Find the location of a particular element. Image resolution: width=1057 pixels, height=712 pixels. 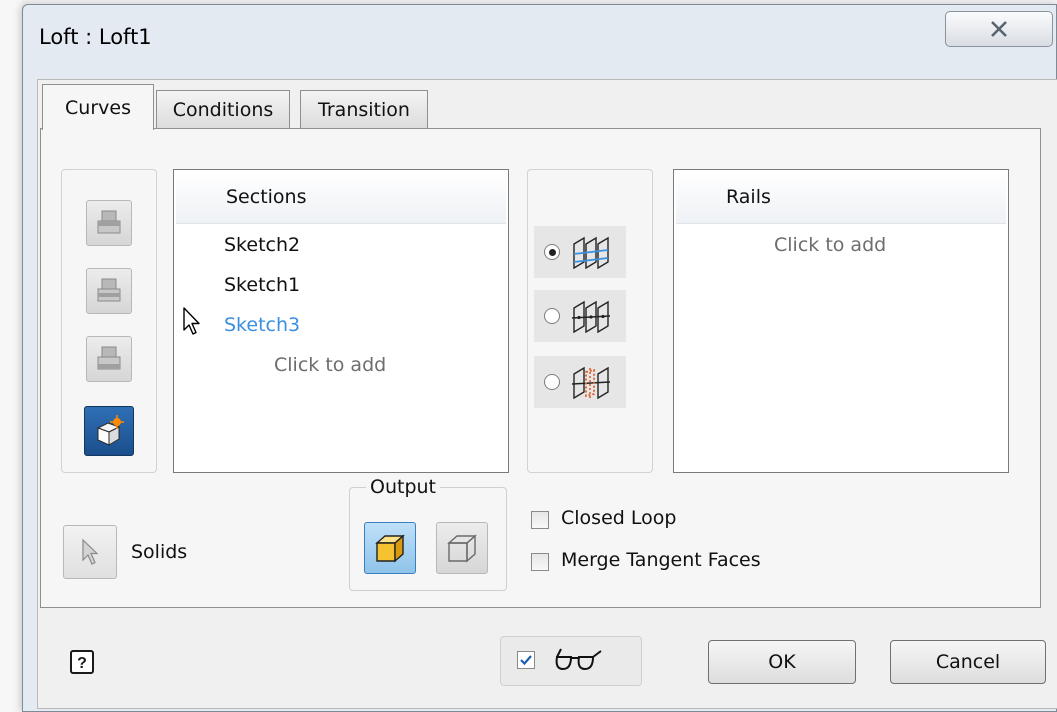

preview-checkbox is located at coordinates (526, 660).